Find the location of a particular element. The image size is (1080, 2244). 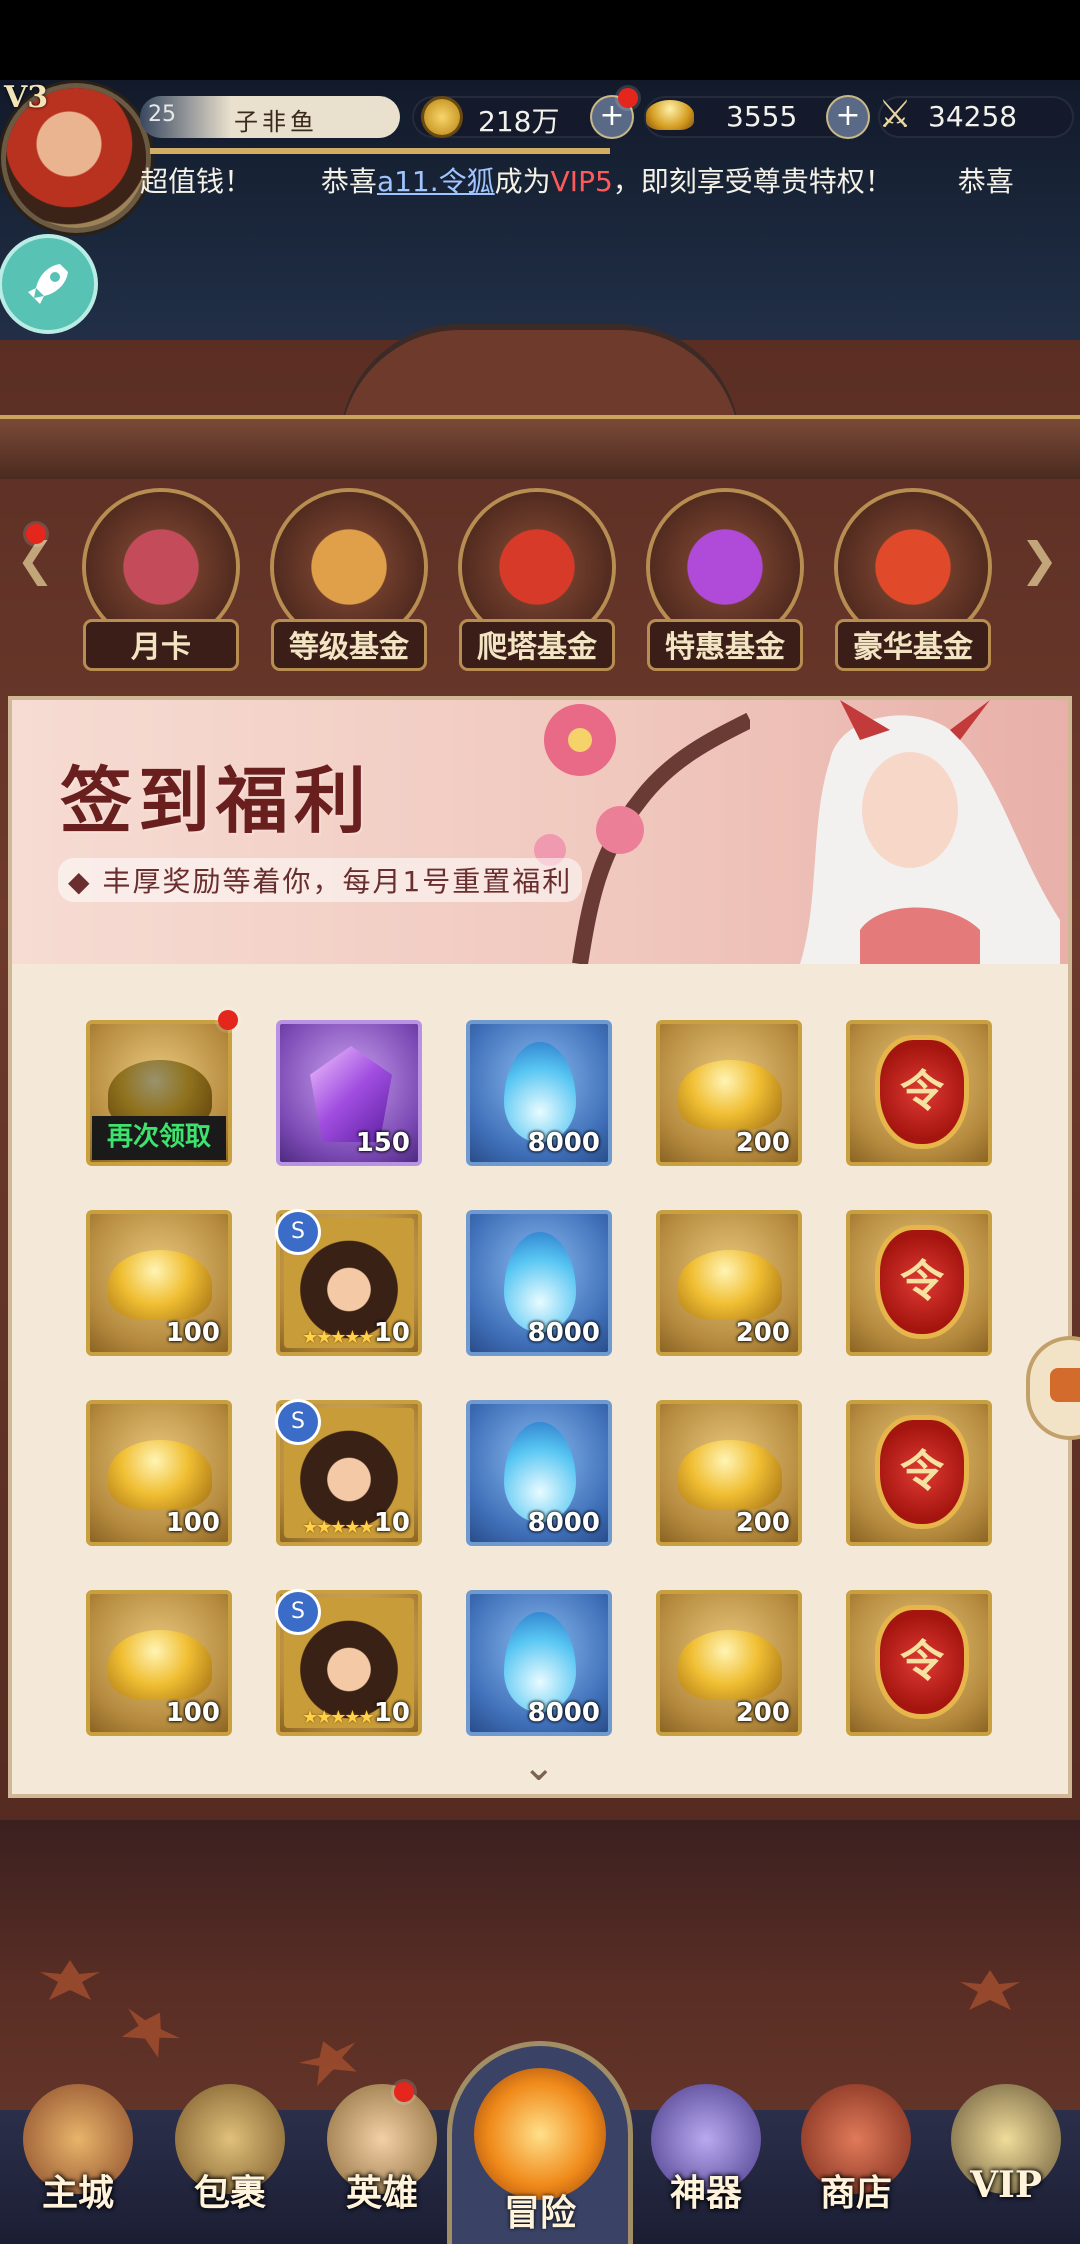

banner-title: 签到福利 is located at coordinates (216, 800).